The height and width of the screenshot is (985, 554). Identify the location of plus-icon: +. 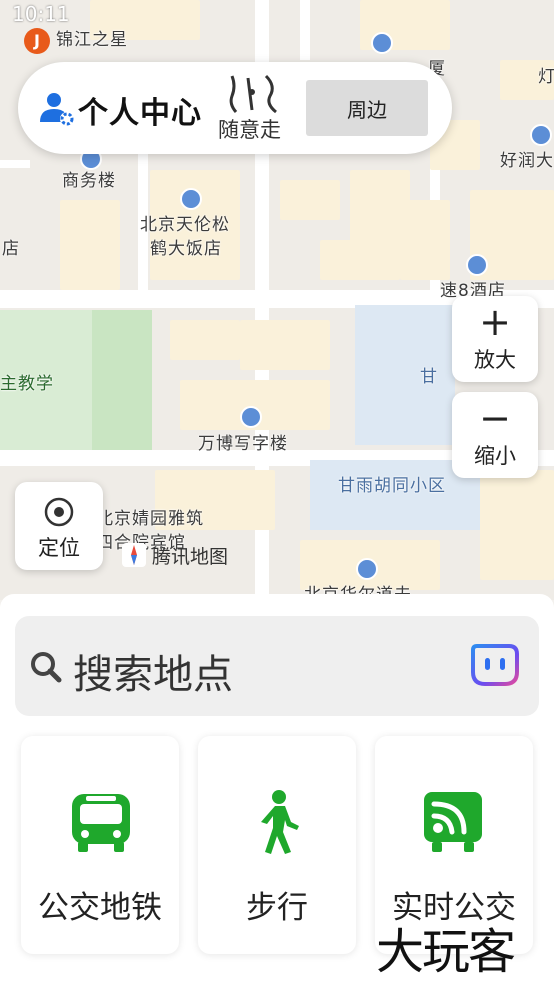
(495, 322).